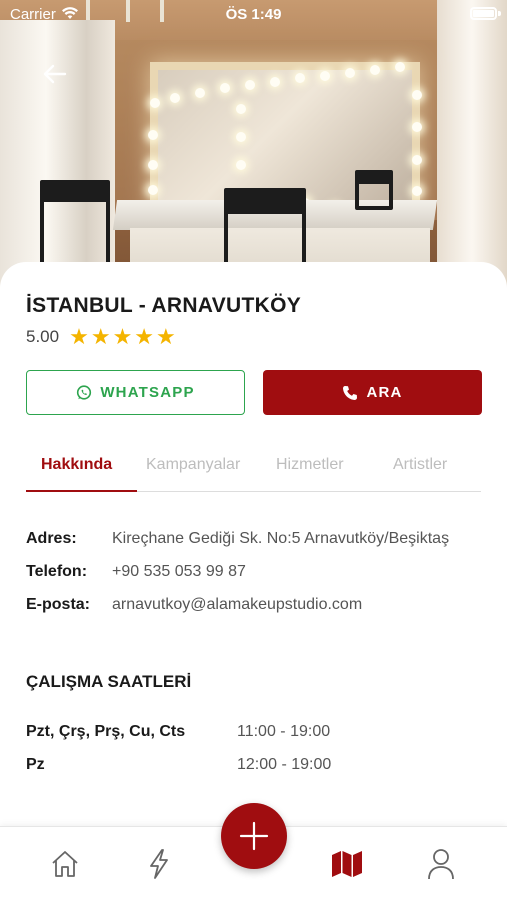 The image size is (507, 900). I want to click on phone-value: +90 535 053 99 87, so click(179, 572).